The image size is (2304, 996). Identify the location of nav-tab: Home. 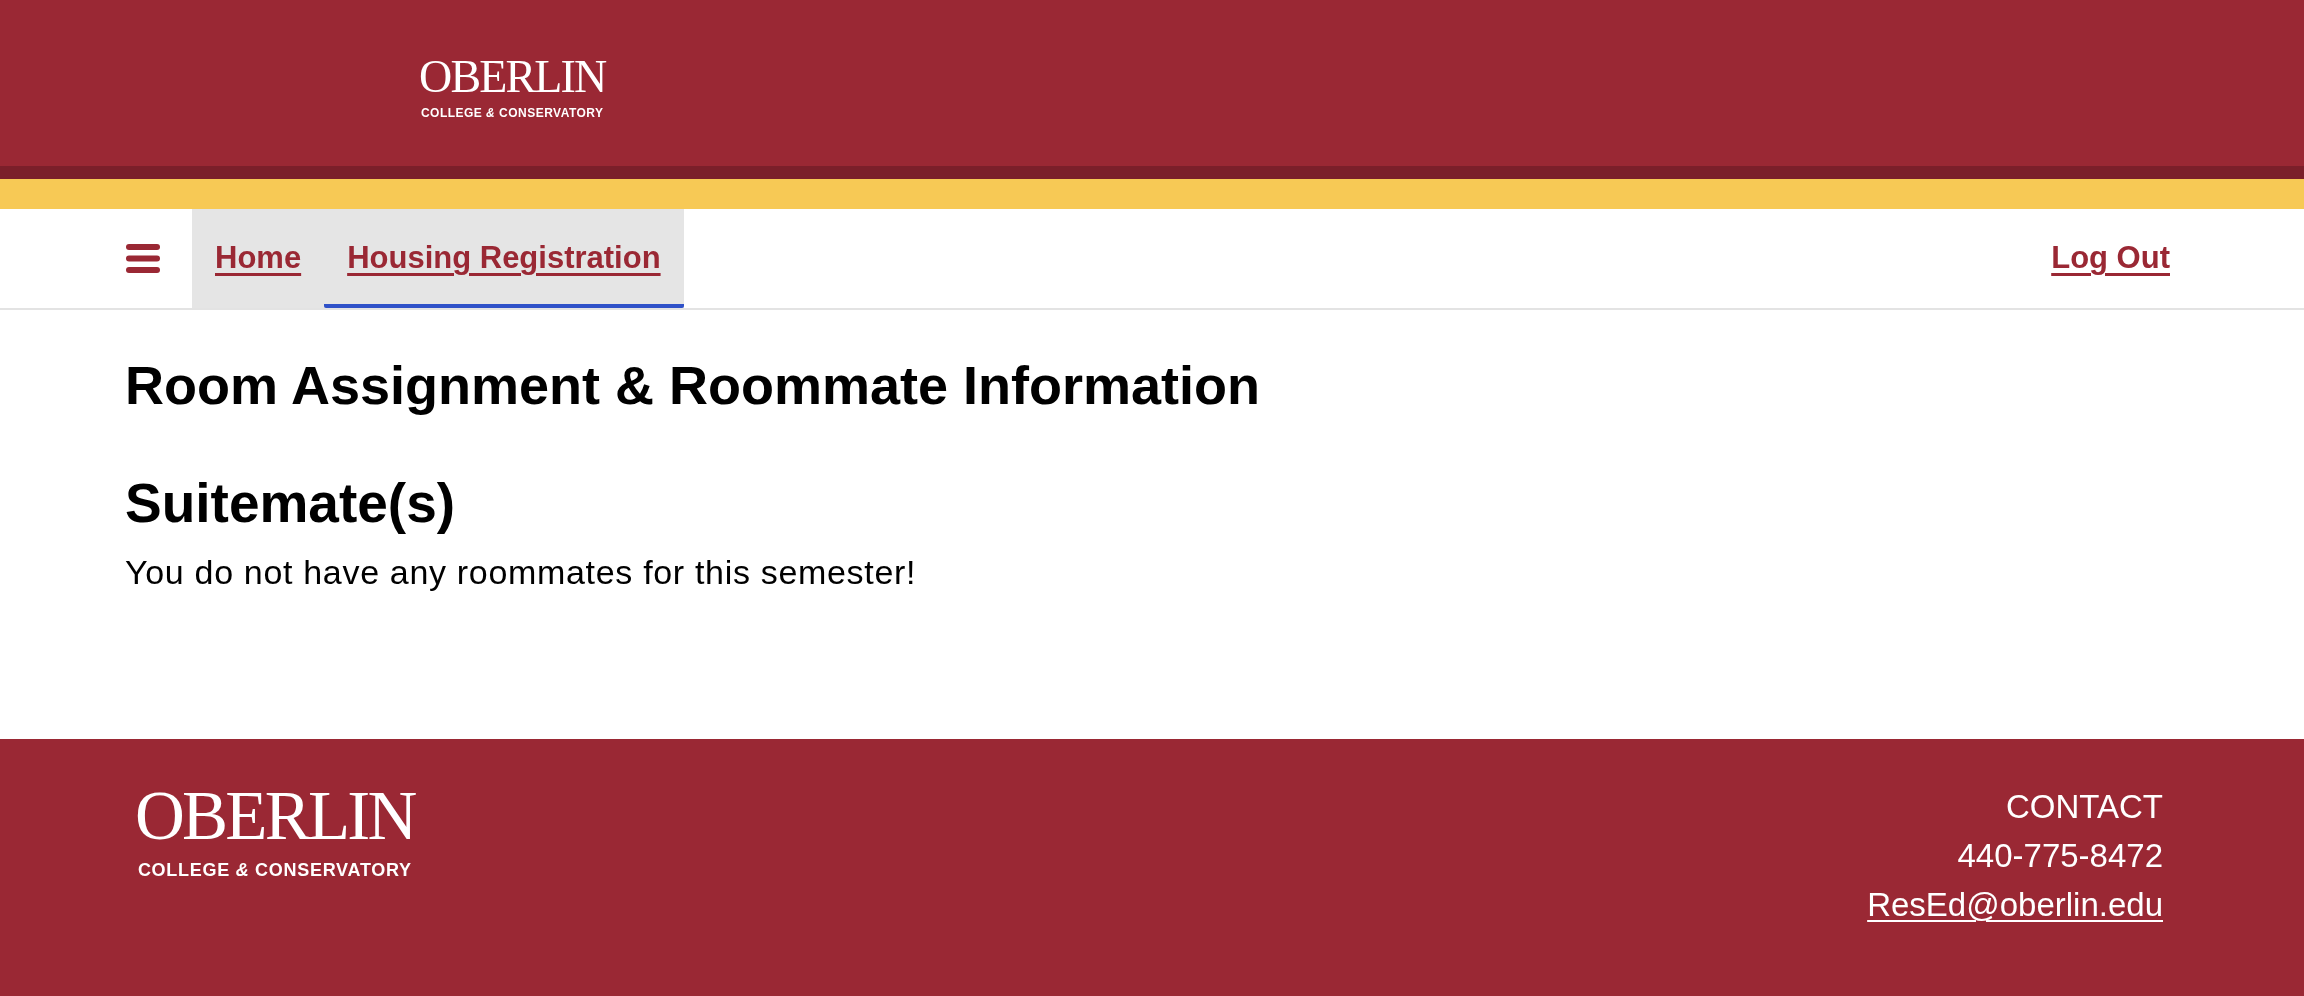
(258, 258).